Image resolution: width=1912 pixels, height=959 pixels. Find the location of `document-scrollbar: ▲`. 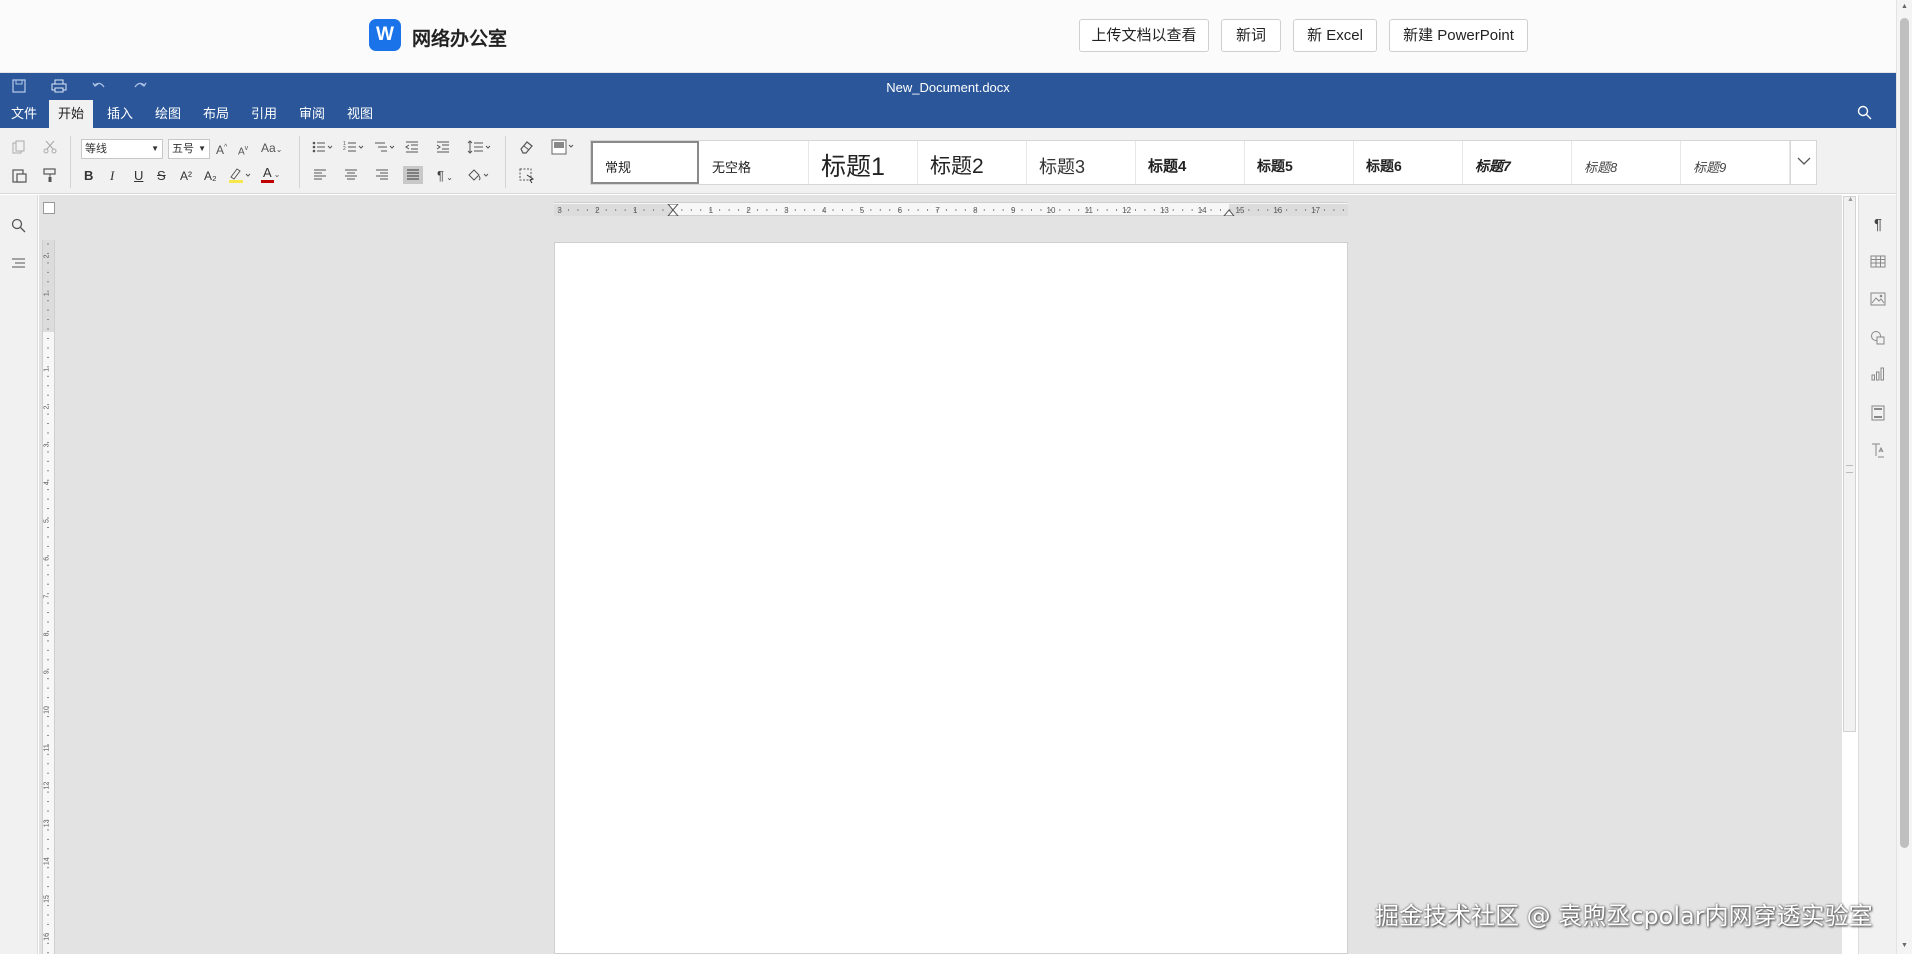

document-scrollbar: ▲ is located at coordinates (1849, 464).